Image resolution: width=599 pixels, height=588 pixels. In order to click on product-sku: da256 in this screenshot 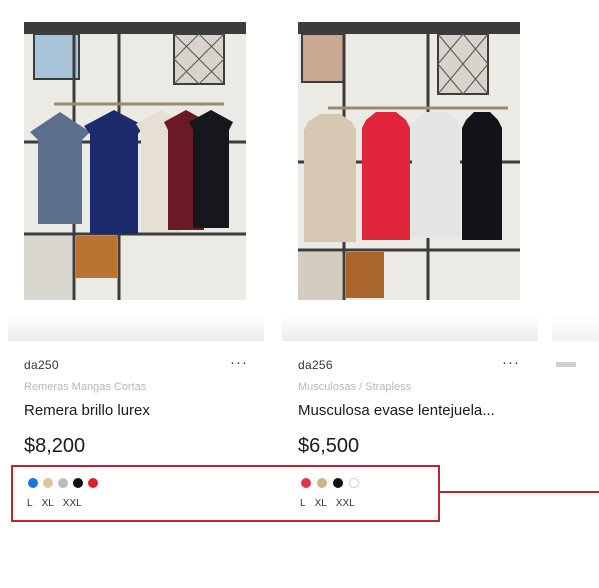, I will do `click(315, 365)`.